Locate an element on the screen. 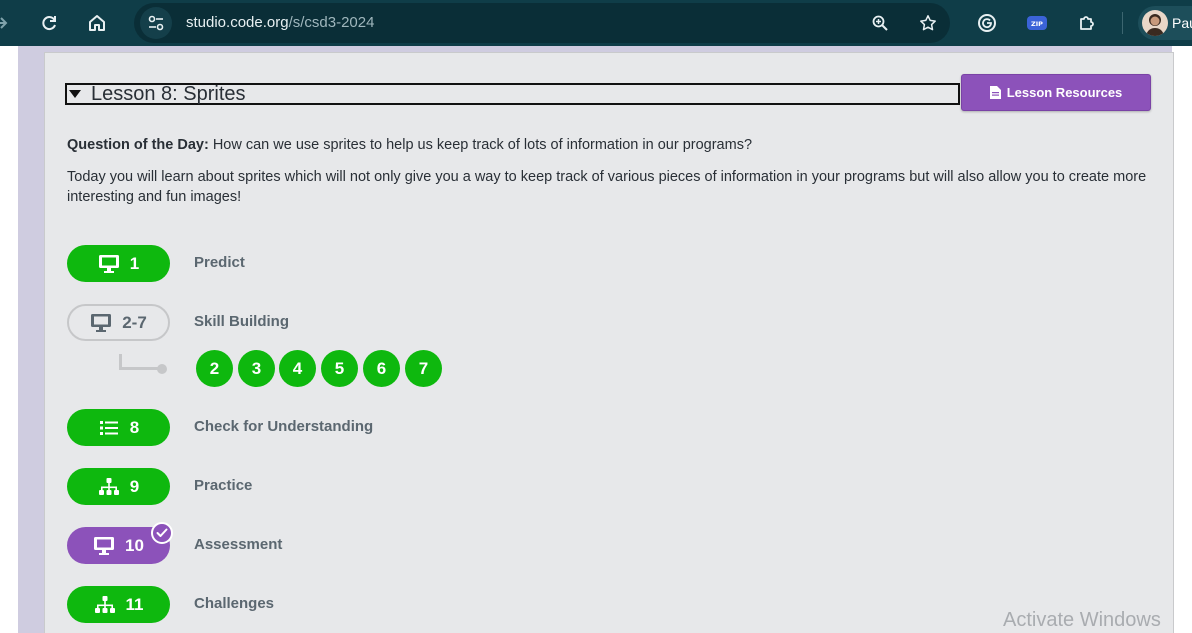 The width and height of the screenshot is (1192, 633). level-2-7-name: Skill Building is located at coordinates (241, 321).